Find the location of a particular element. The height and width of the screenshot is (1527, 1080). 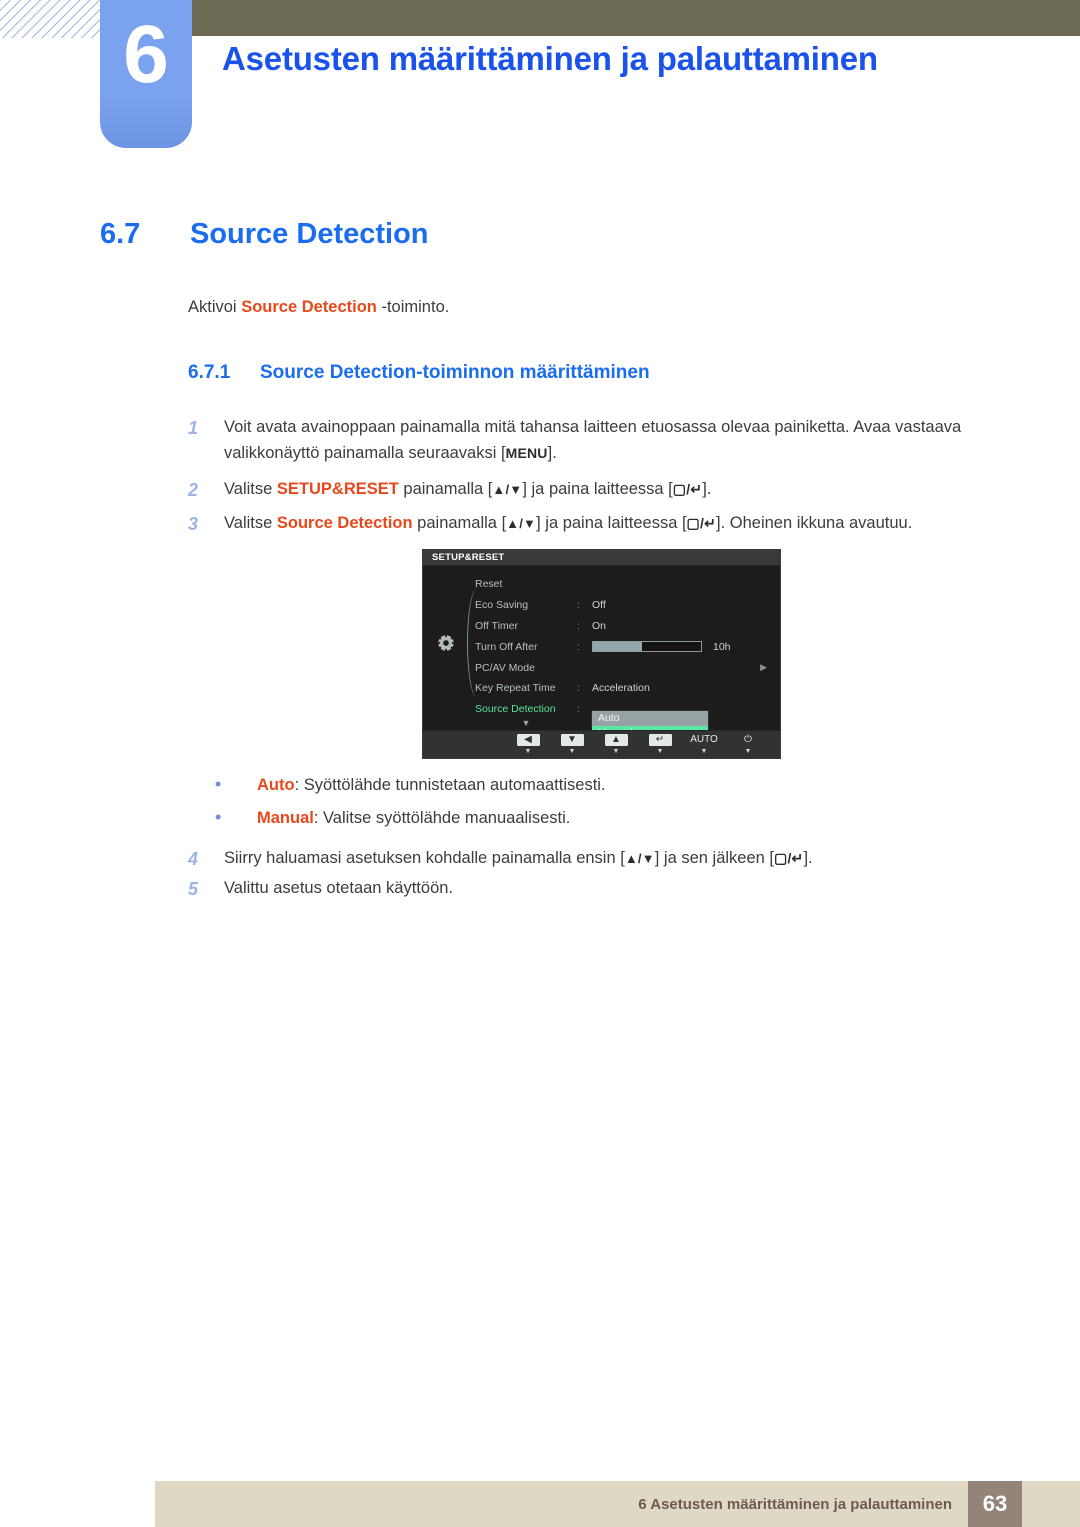

bullet-accent: Auto is located at coordinates (276, 785).